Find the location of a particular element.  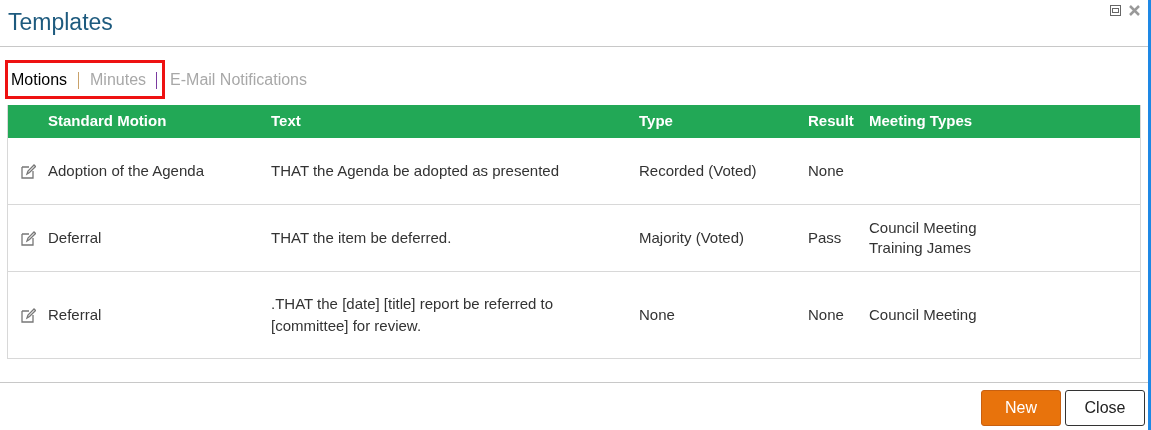

table-cell-text: Training James is located at coordinates (920, 248).